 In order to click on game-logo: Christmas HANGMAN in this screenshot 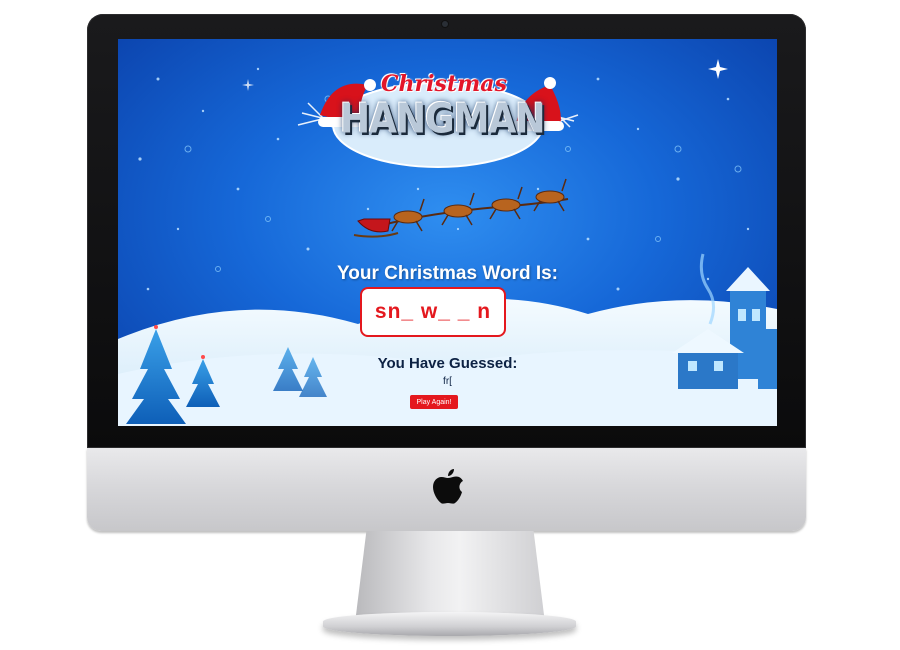, I will do `click(438, 120)`.